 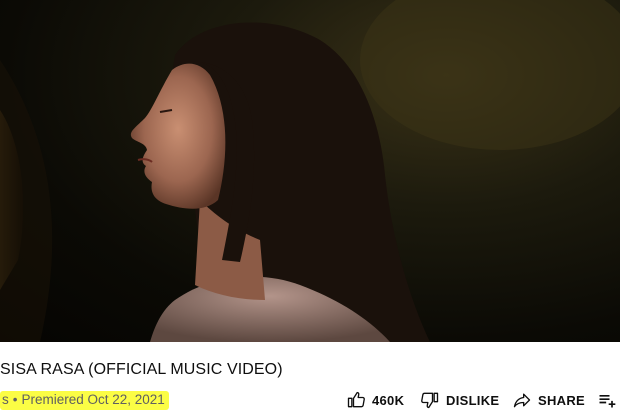 I want to click on share-arrow-icon, so click(x=522, y=400).